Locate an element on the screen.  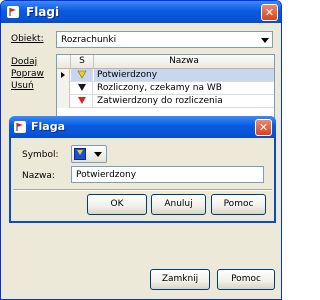
grid-header-indicator is located at coordinates (64, 61).